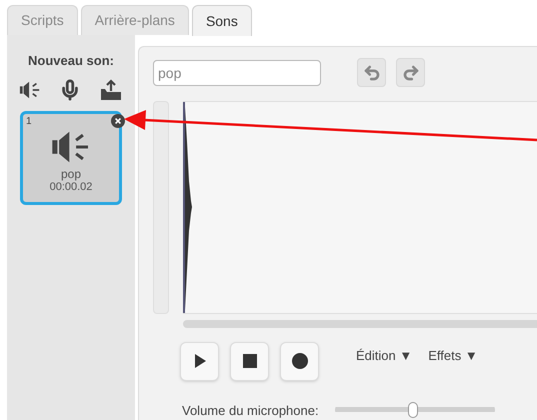  What do you see at coordinates (384, 355) in the screenshot?
I see `menu-button: Édition ▼` at bounding box center [384, 355].